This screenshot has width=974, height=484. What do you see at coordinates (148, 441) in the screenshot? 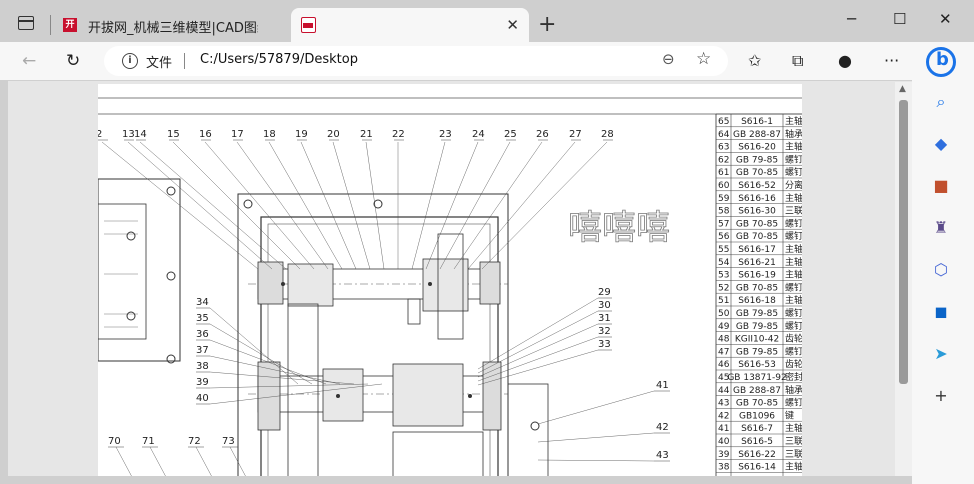
I see `callout-label: 71` at bounding box center [148, 441].